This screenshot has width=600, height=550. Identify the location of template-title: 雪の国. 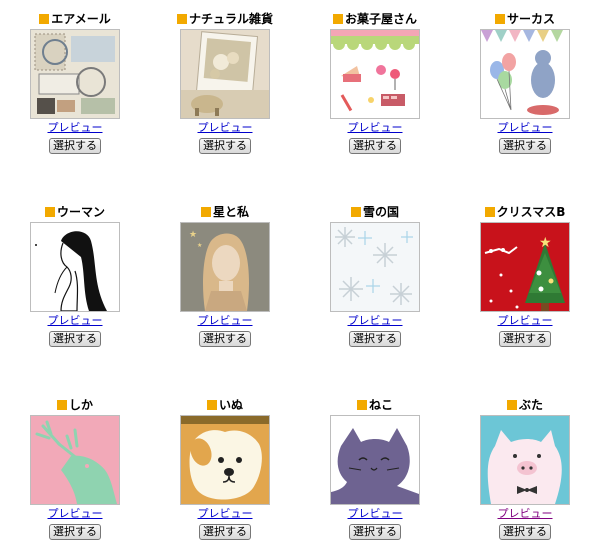
(375, 212).